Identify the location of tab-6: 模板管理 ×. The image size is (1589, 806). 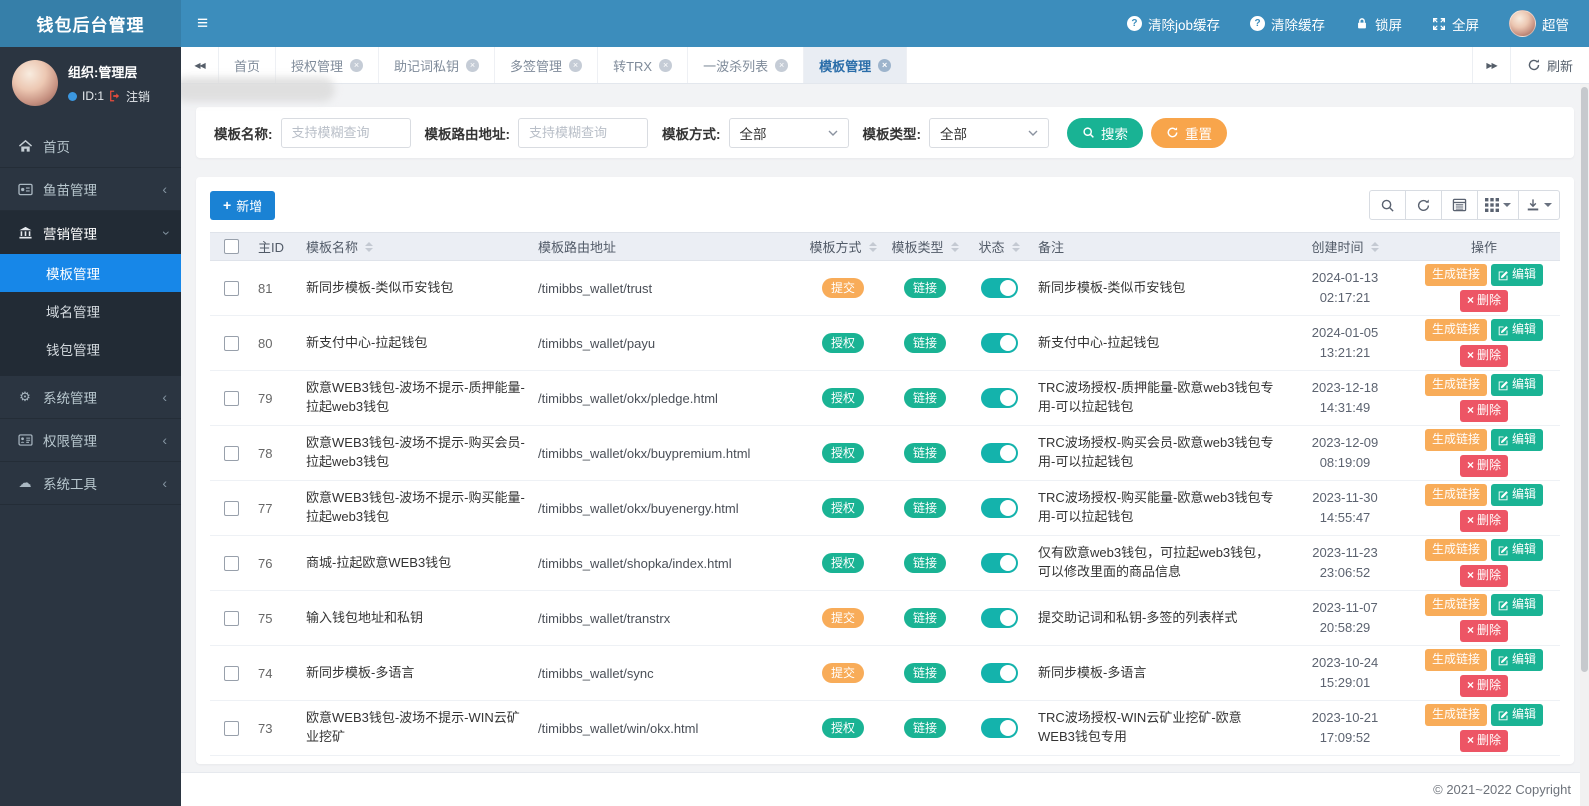
(856, 65).